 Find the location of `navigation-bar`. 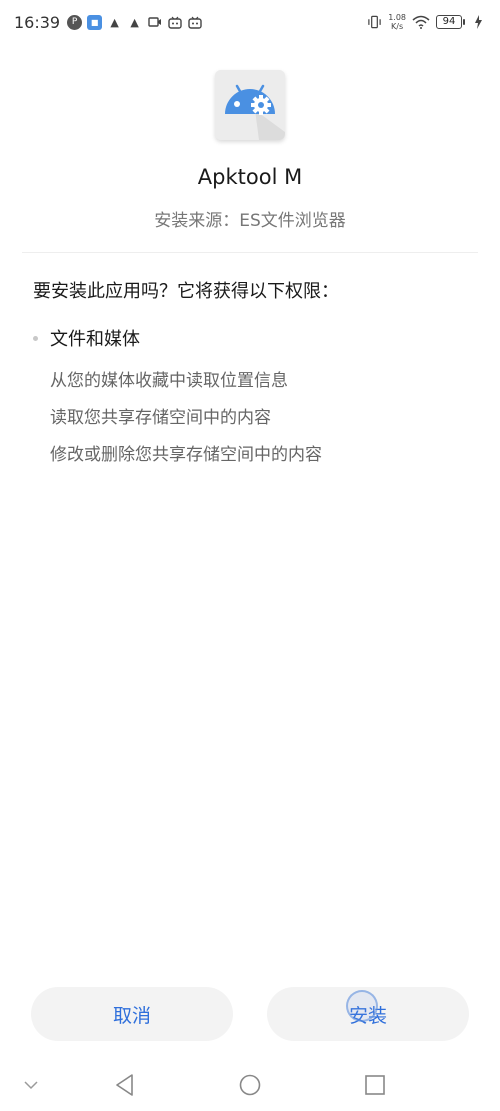

navigation-bar is located at coordinates (250, 1085).